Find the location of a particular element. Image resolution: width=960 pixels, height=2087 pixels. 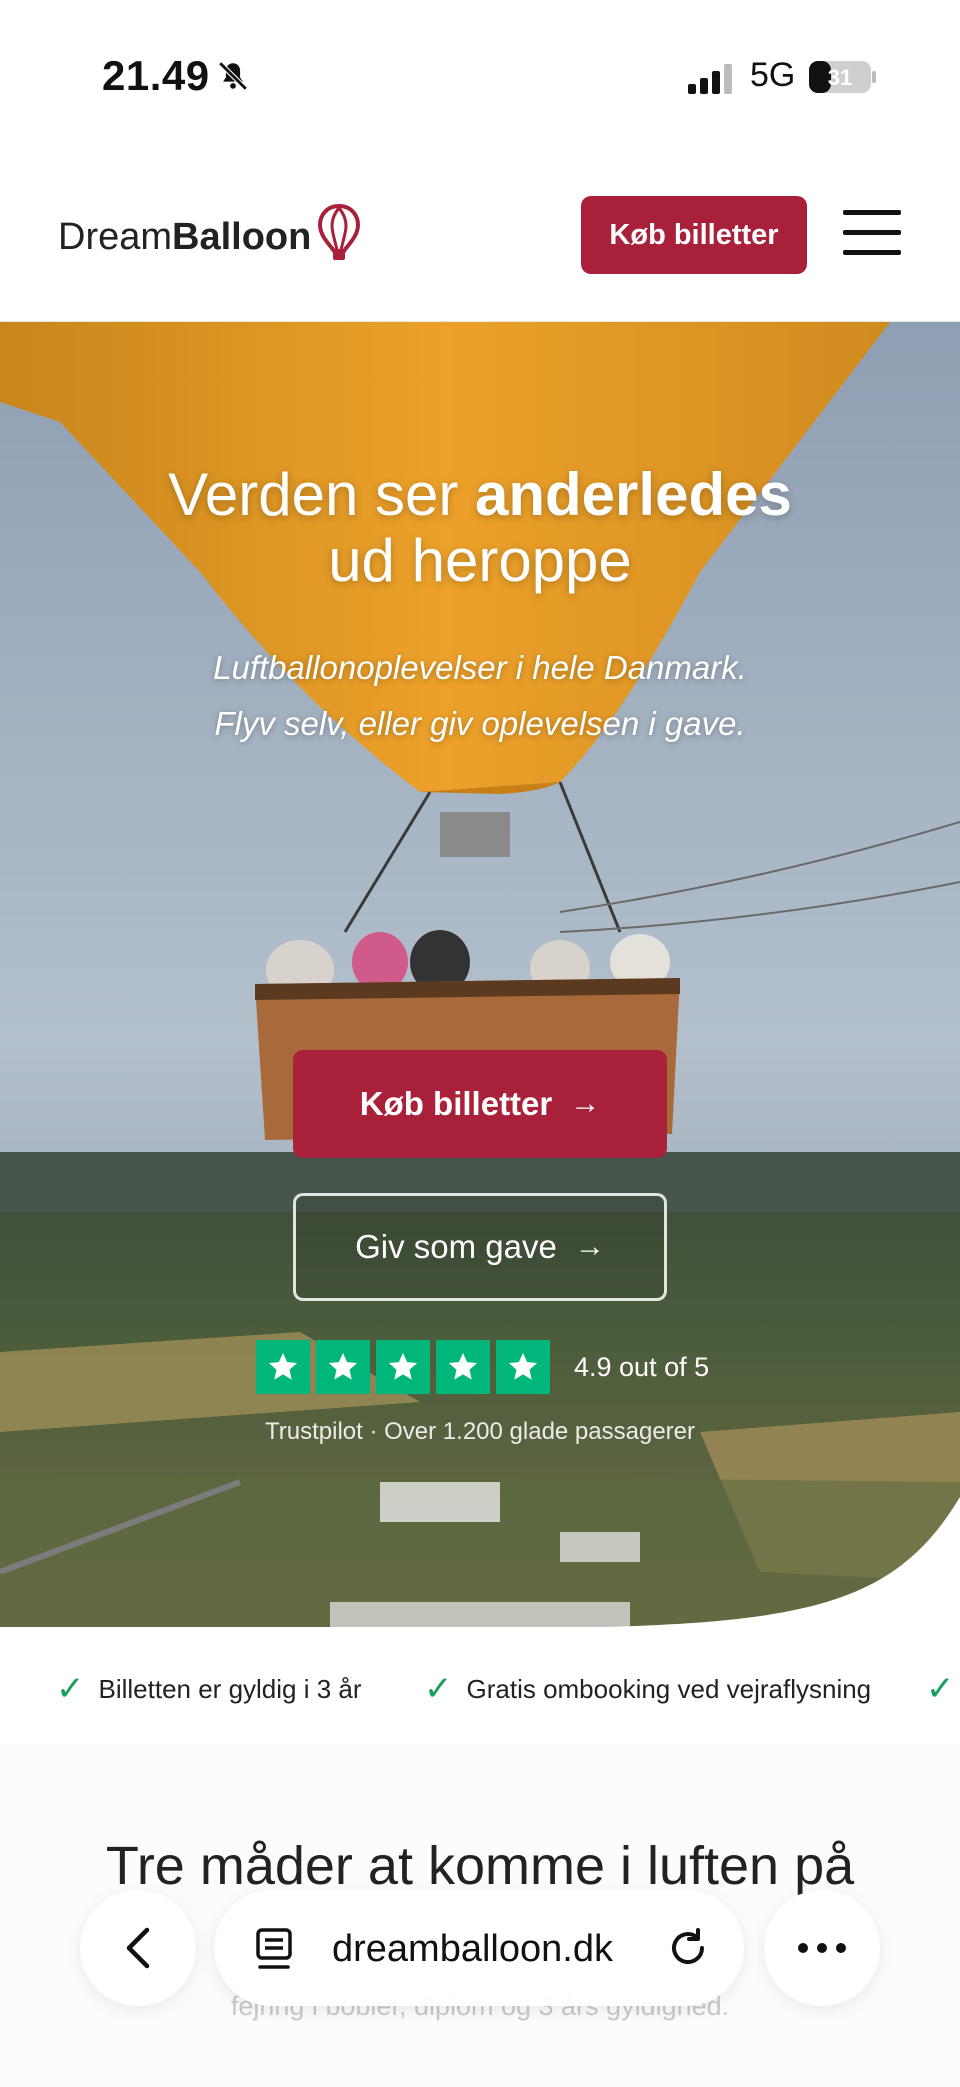

buy-tickets-label: Køb billetter is located at coordinates (456, 1103).